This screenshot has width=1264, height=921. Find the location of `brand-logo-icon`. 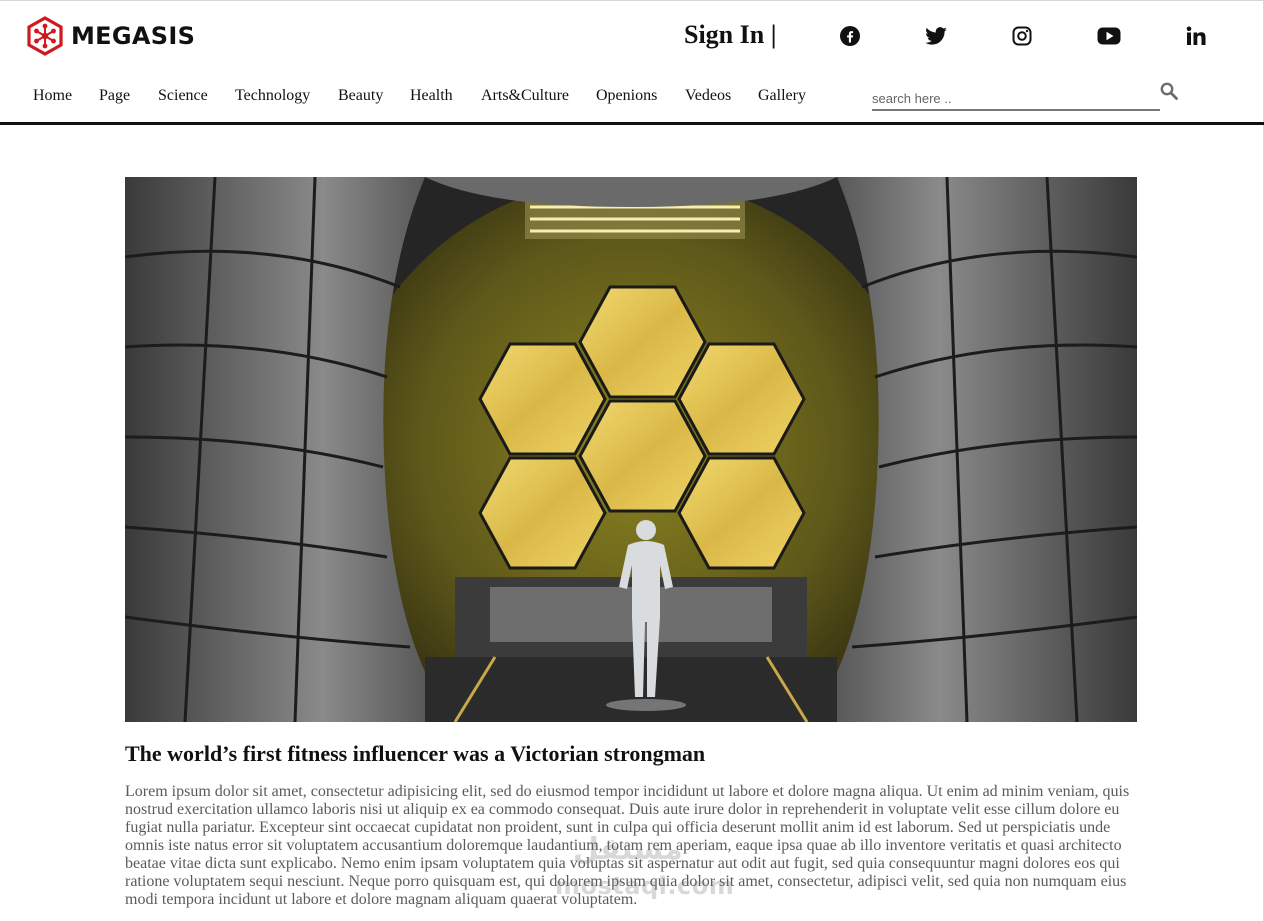

brand-logo-icon is located at coordinates (45, 36).